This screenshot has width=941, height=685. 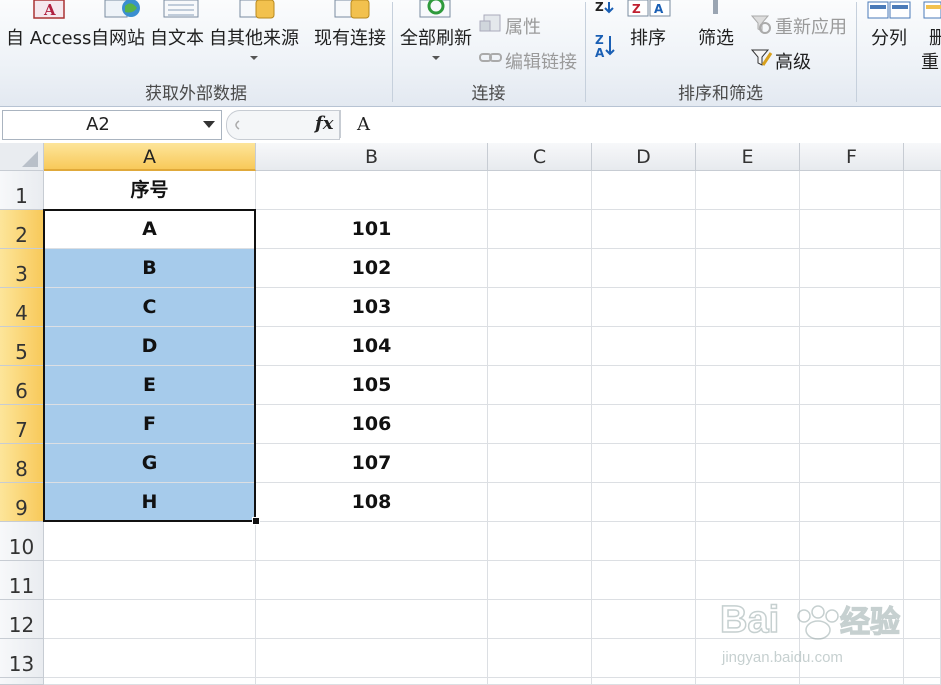 I want to click on insert-function-icon: fx, so click(x=324, y=123).